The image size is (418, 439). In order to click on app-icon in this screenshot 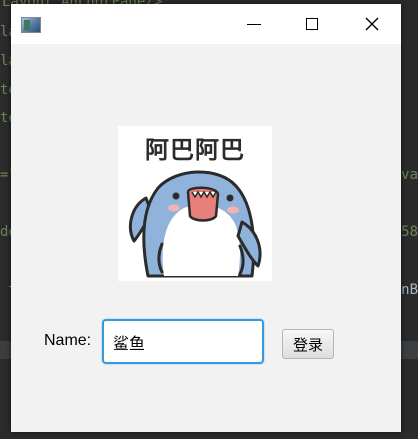, I will do `click(31, 25)`.